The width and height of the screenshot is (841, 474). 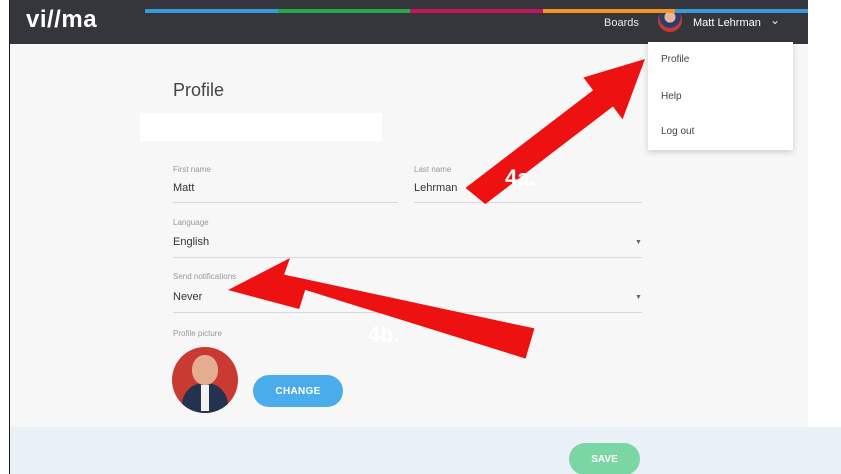 What do you see at coordinates (520, 177) in the screenshot?
I see `annotation-label-4a: 4a.` at bounding box center [520, 177].